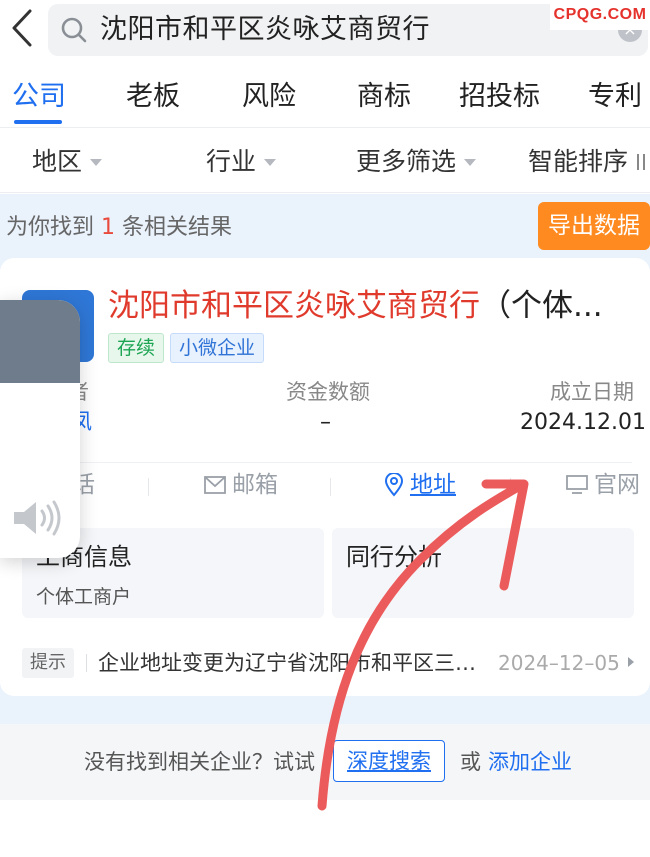  I want to click on footer-prompt: 没有找到相关企业？试试, so click(199, 762).